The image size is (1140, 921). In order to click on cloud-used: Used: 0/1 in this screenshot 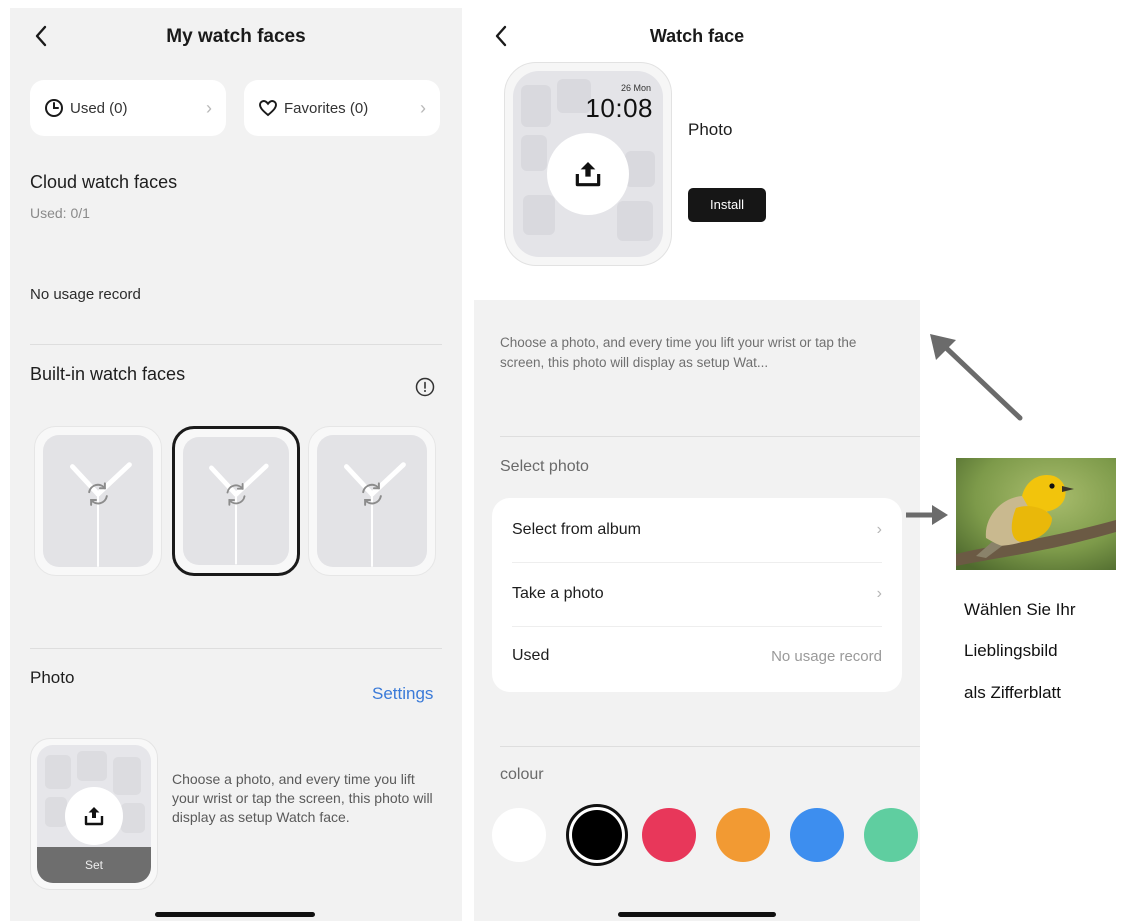, I will do `click(60, 213)`.